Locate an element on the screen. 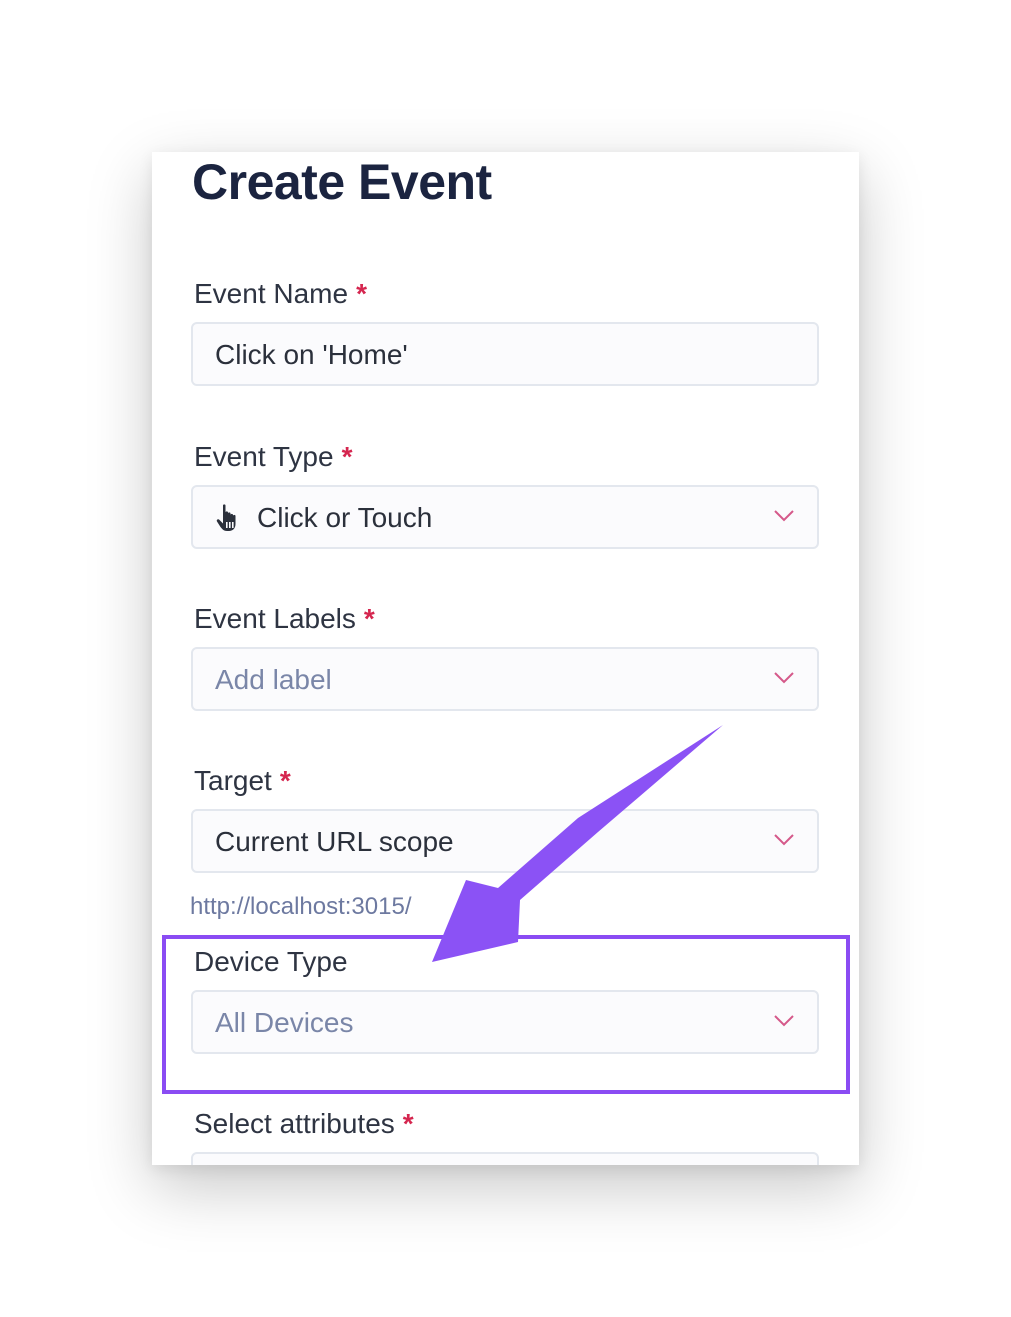 The image size is (1011, 1317). event-type-label: Event Type * is located at coordinates (273, 457).